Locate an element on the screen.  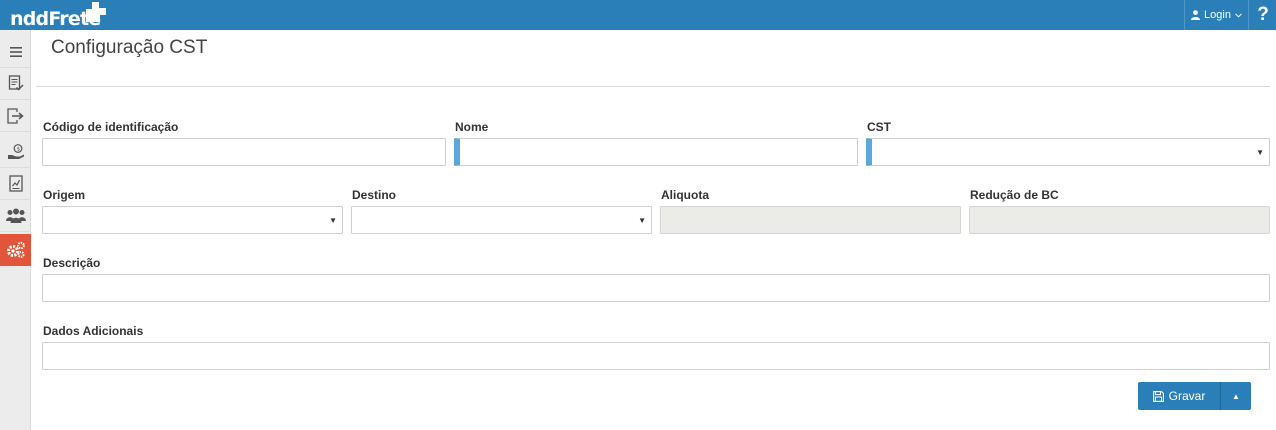
gravar-label: Gravar is located at coordinates (1187, 396).